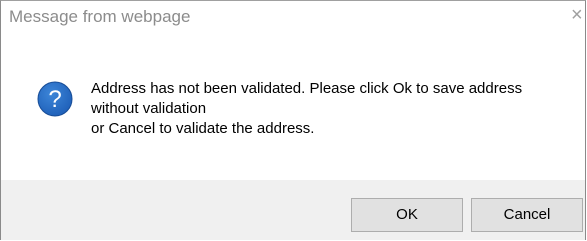 This screenshot has height=241, width=587. I want to click on message-line: without validation, so click(149, 108).